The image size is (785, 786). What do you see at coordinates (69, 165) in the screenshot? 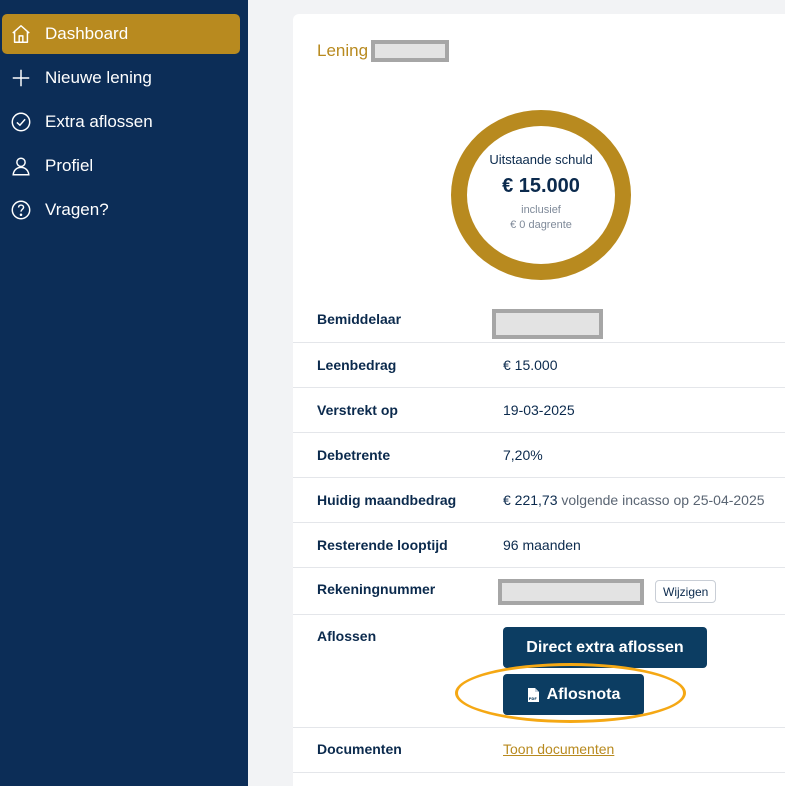
I see `sidebar-item-label: Profiel` at bounding box center [69, 165].